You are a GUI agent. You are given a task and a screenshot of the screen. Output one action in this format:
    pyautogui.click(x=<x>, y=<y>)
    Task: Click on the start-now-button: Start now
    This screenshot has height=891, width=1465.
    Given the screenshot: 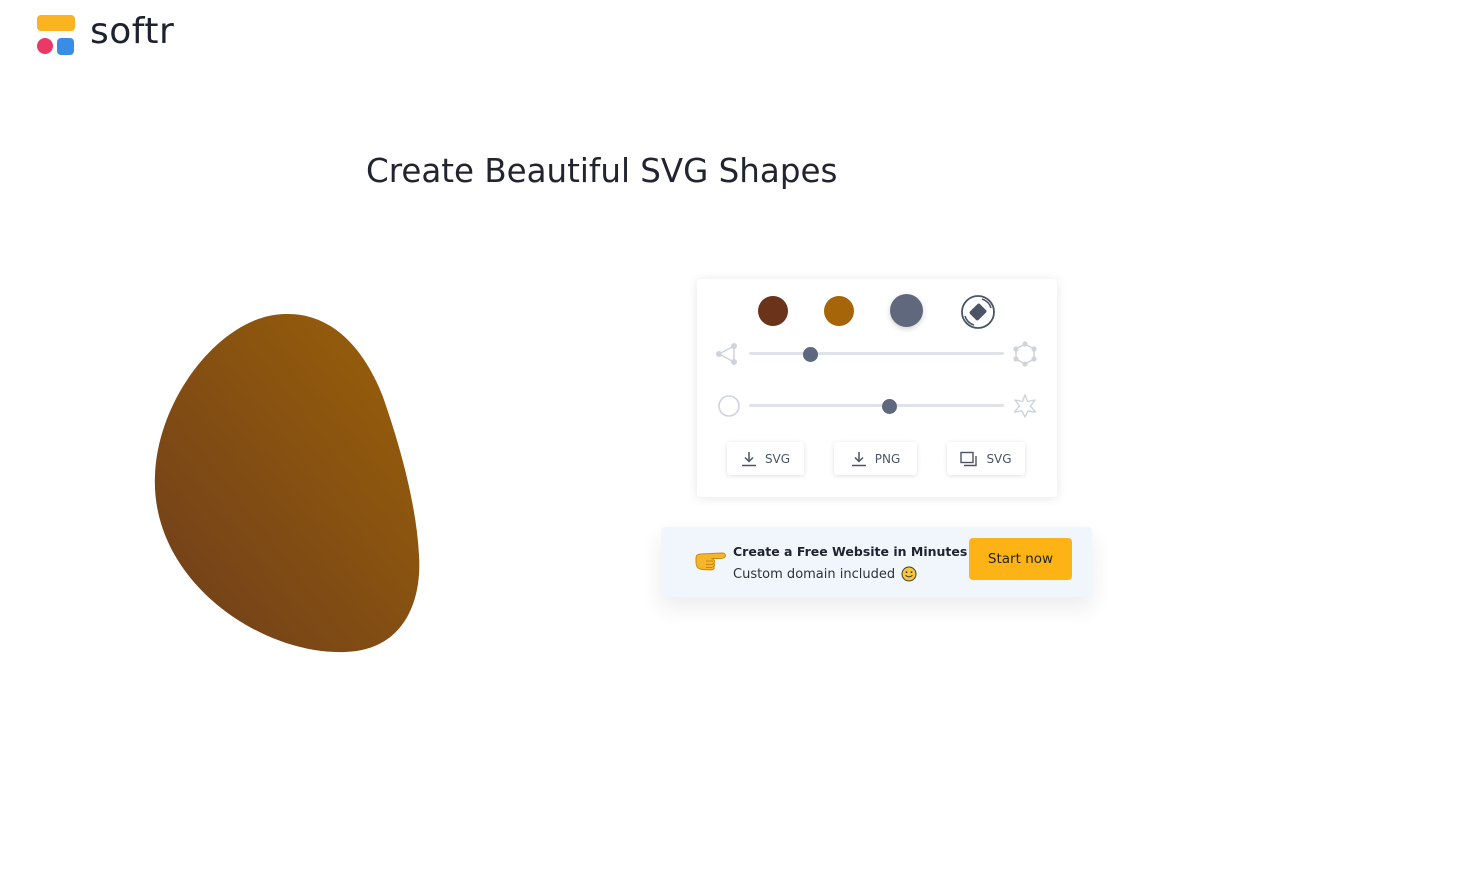 What is the action you would take?
    pyautogui.click(x=1020, y=559)
    